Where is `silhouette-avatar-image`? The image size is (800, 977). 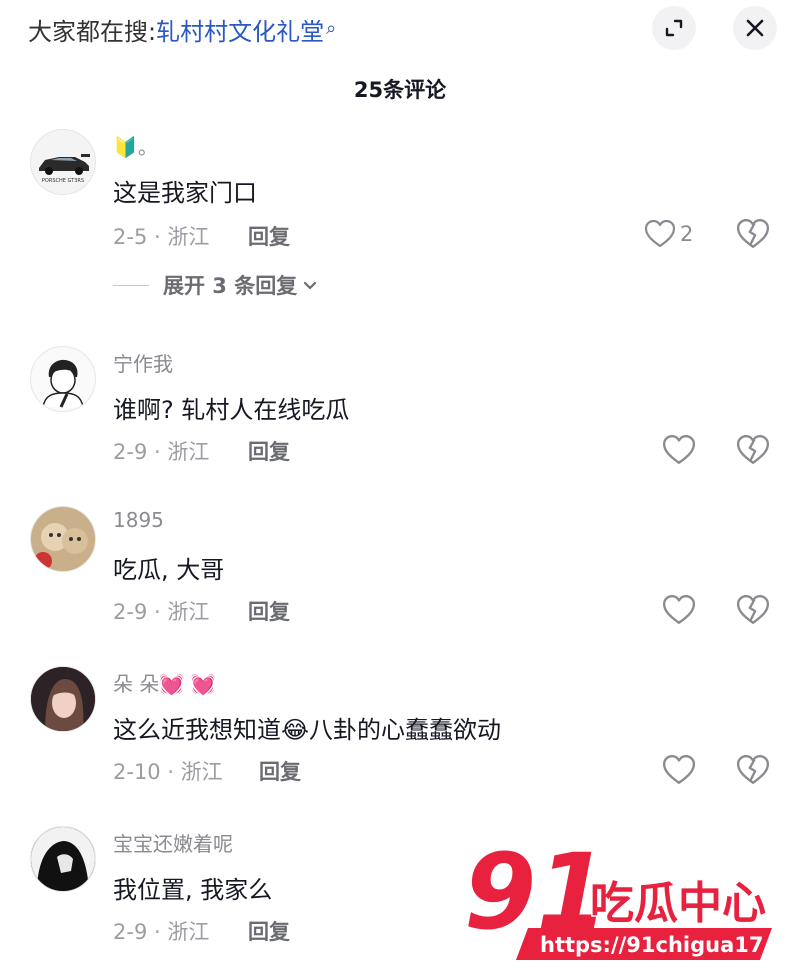
silhouette-avatar-image is located at coordinates (63, 859).